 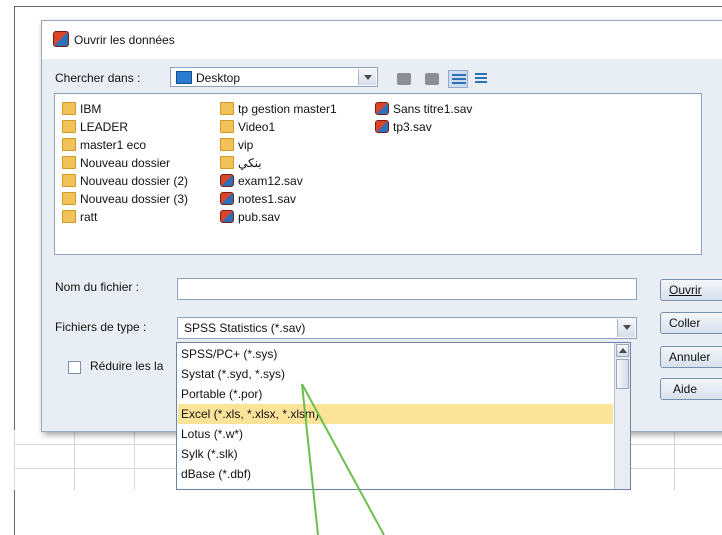 I want to click on up-folder-button, so click(x=404, y=79).